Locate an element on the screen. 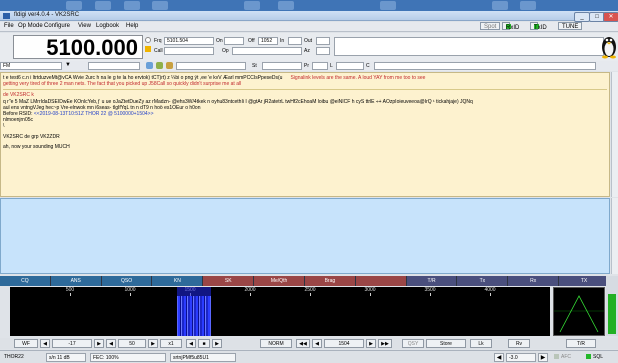 The width and height of the screenshot is (618, 363). menu-configure: Configure is located at coordinates (57, 26).